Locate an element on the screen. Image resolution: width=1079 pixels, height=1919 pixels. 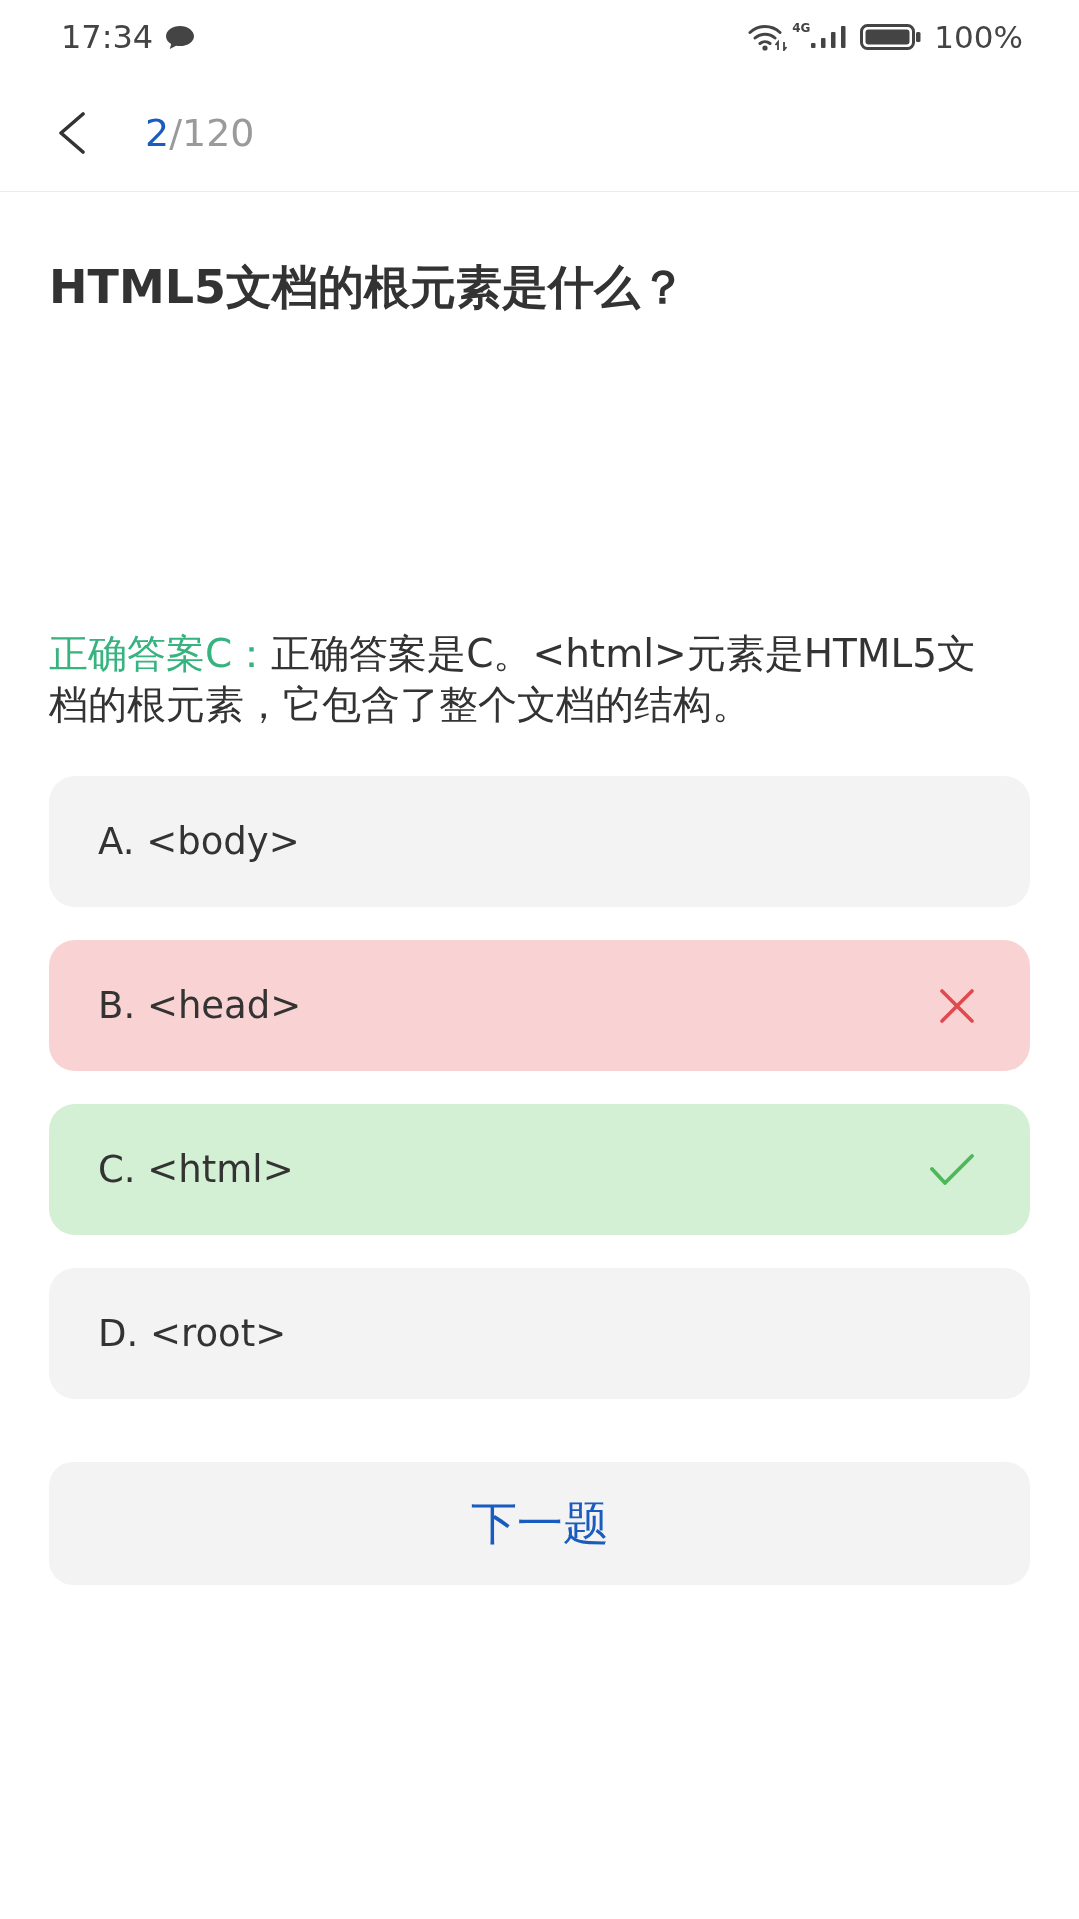
wifi-icon is located at coordinates (768, 37).